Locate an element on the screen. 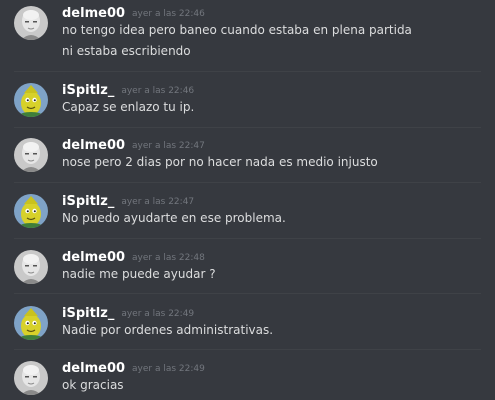  message-header: delme00 ayer a las 22:47 is located at coordinates (133, 145).